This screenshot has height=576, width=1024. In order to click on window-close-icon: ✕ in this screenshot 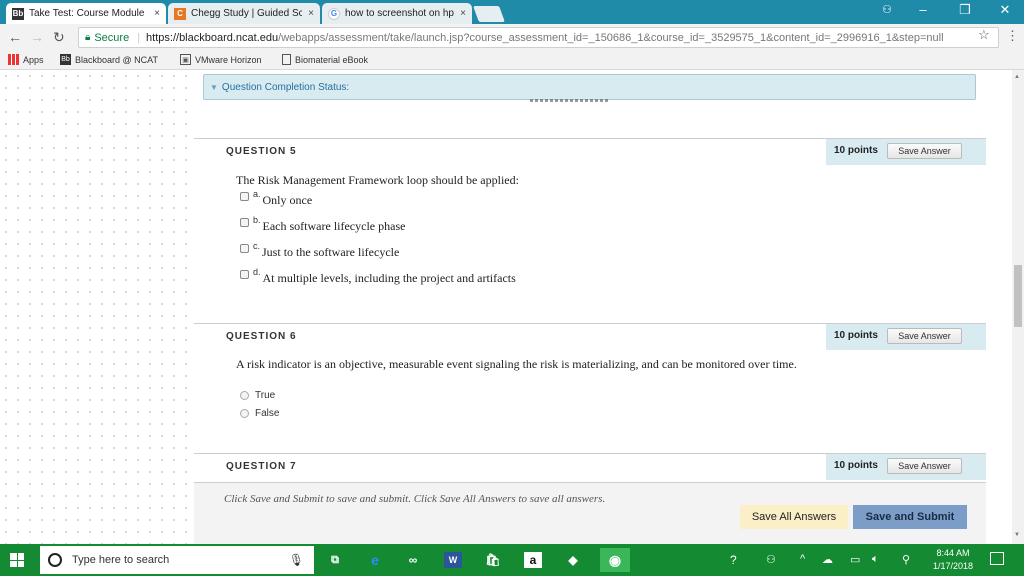, I will do `click(1005, 10)`.